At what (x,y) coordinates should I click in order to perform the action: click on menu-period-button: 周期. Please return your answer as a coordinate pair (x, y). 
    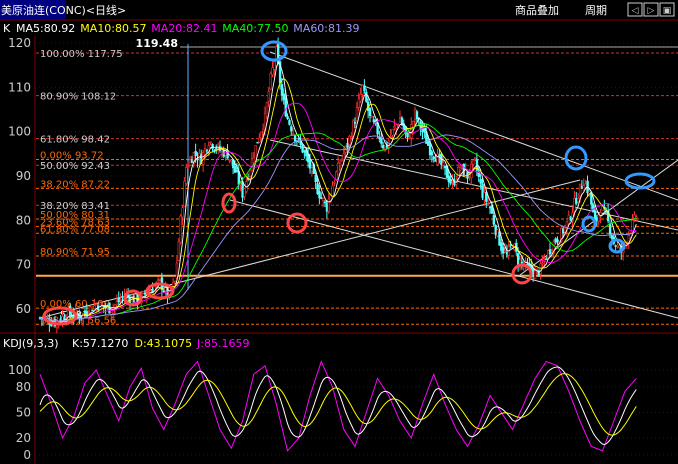
    Looking at the image, I should click on (596, 10).